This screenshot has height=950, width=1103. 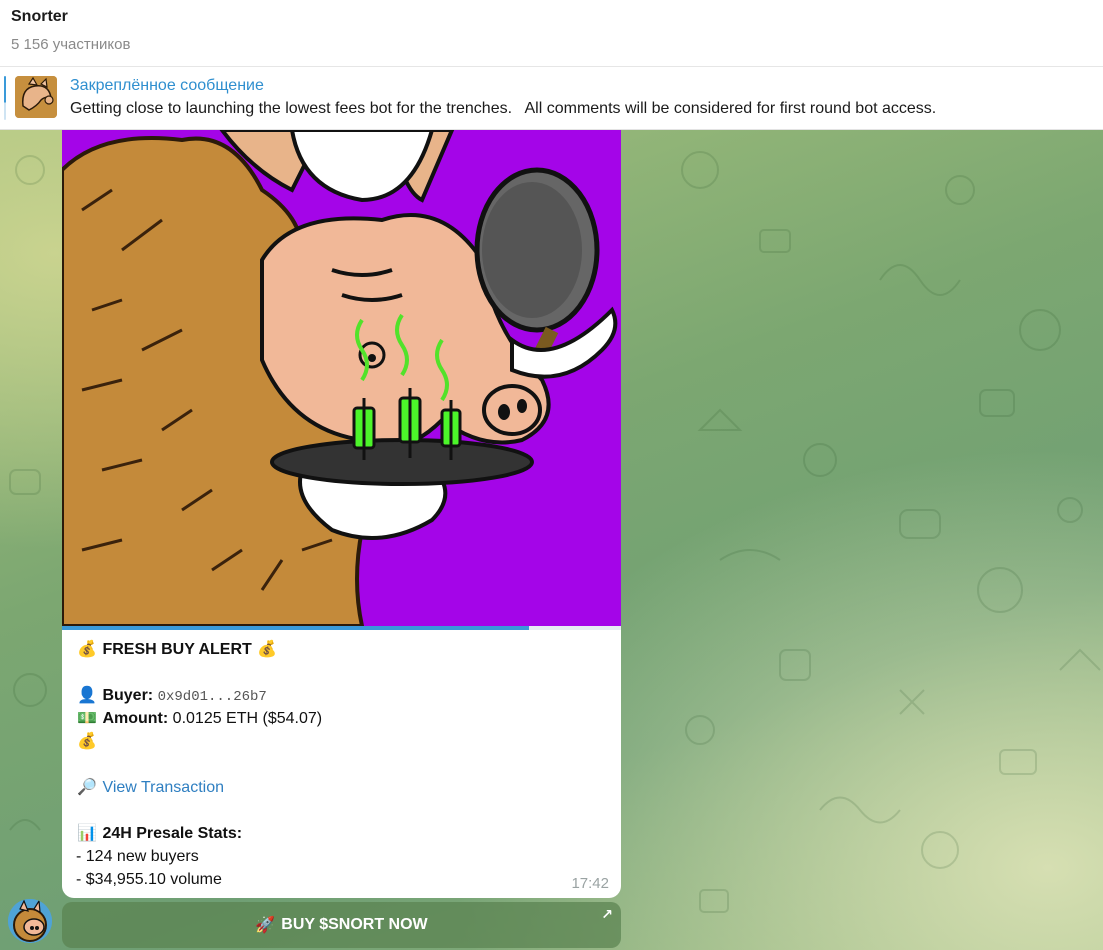 I want to click on buyer-label: Buyer:, so click(x=128, y=695).